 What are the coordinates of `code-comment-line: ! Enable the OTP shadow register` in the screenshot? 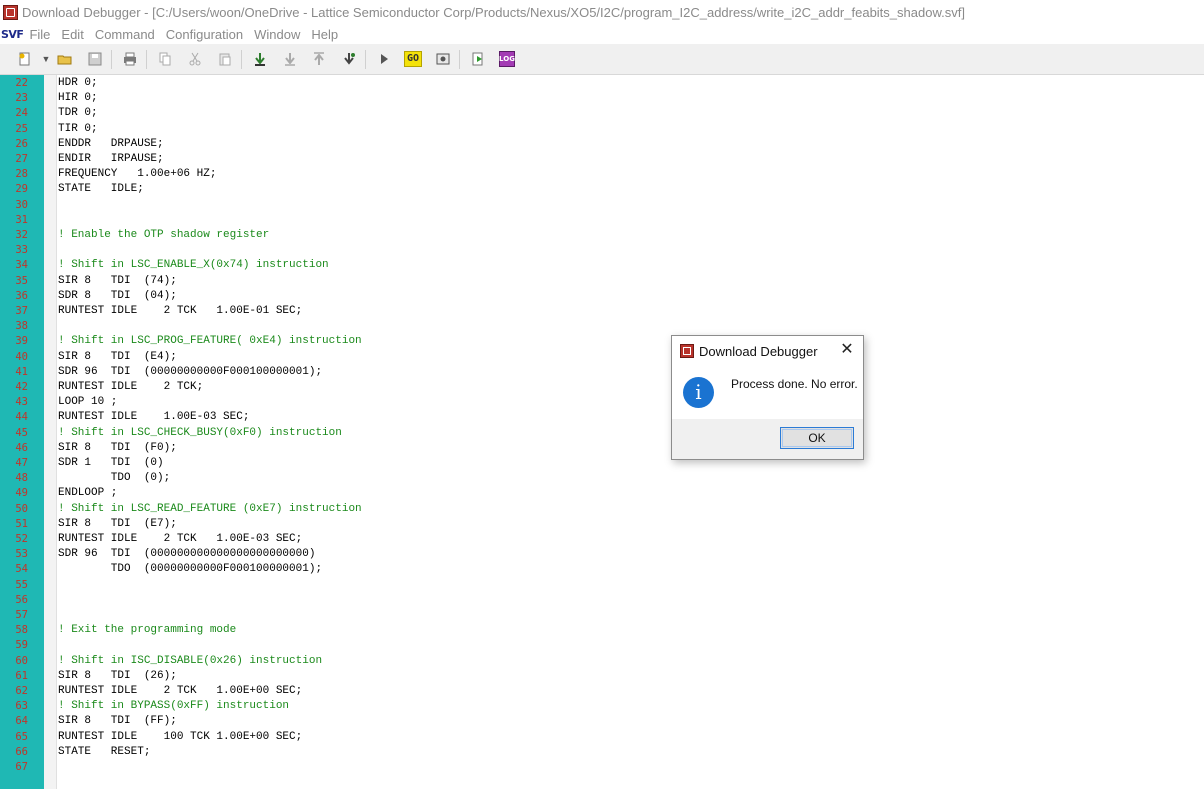 It's located at (163, 235).